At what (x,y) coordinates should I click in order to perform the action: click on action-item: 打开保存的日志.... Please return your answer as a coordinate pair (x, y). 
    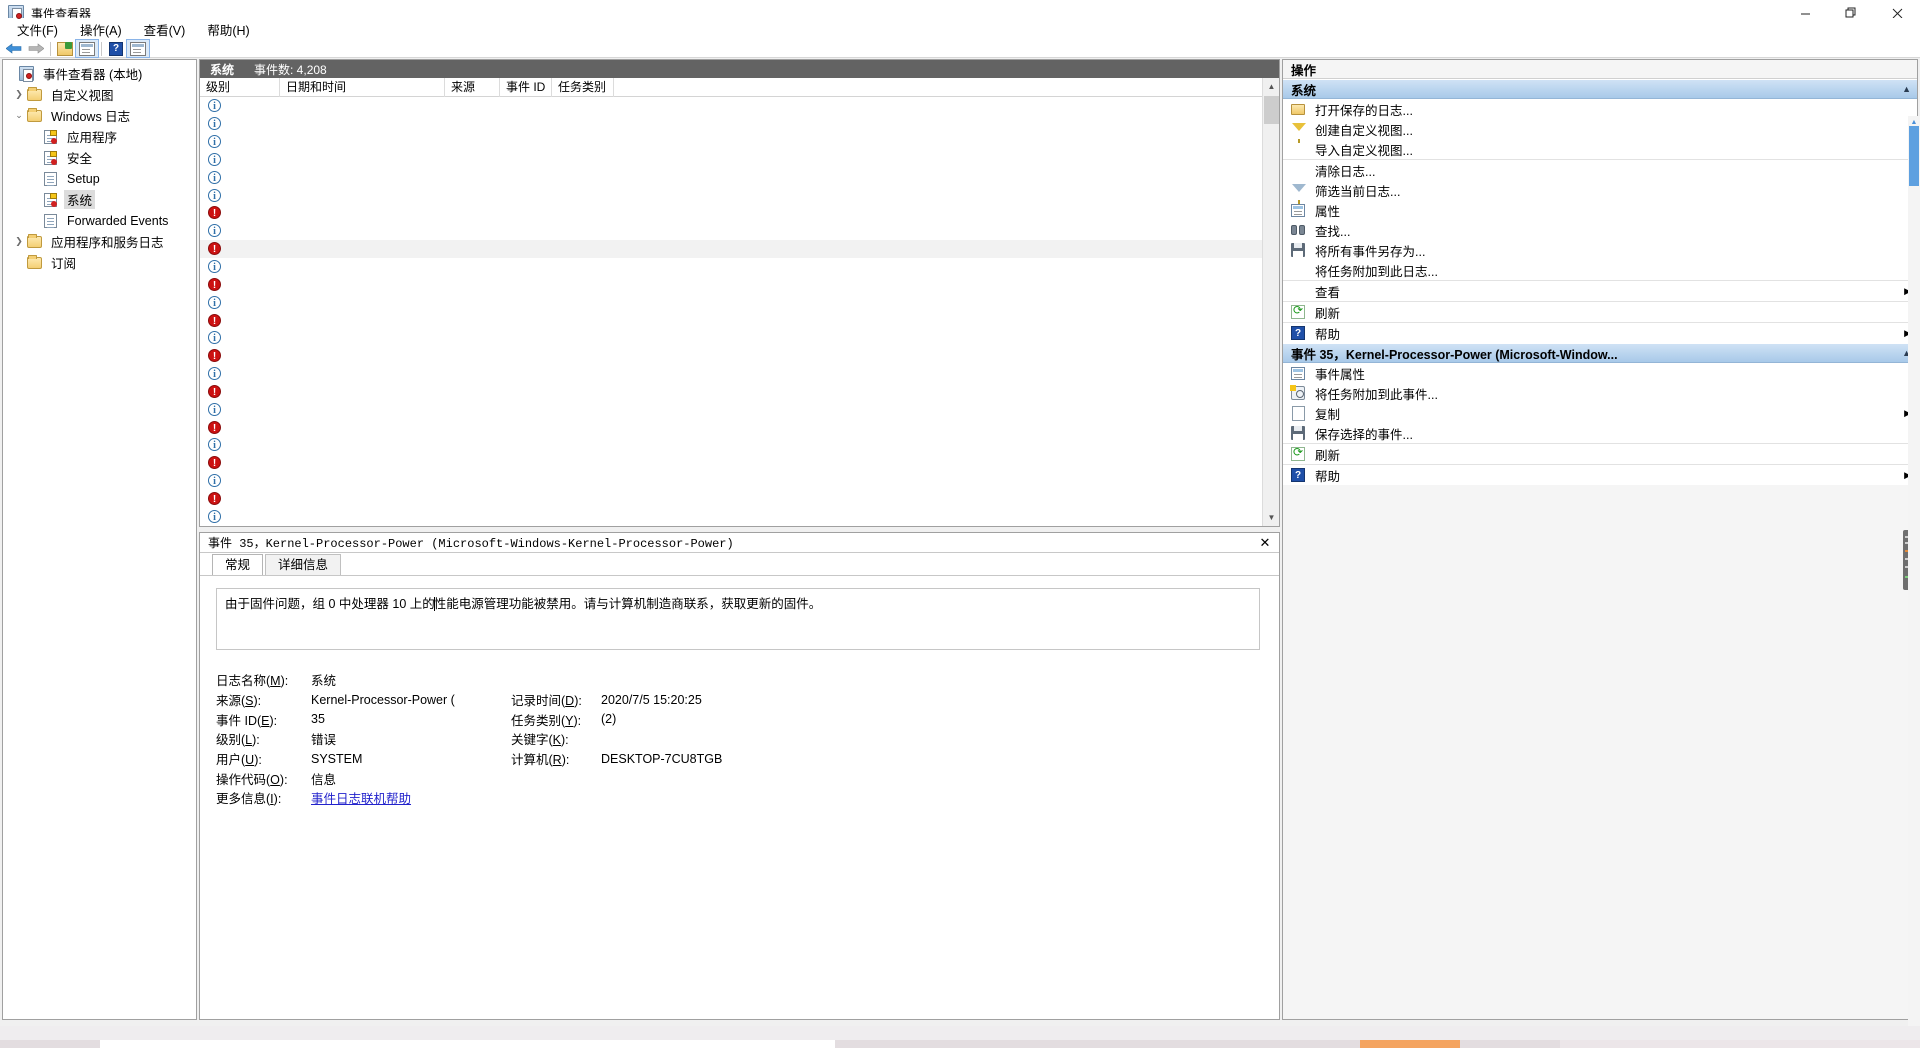
    Looking at the image, I should click on (1600, 109).